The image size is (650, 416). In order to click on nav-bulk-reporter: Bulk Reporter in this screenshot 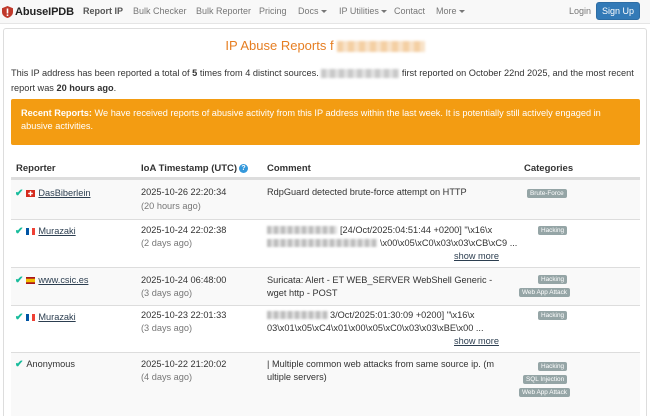, I will do `click(223, 11)`.